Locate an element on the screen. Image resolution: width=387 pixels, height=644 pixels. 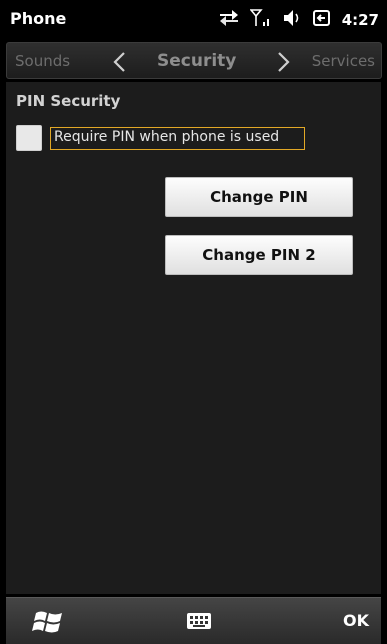
tab-services: Services is located at coordinates (343, 61).